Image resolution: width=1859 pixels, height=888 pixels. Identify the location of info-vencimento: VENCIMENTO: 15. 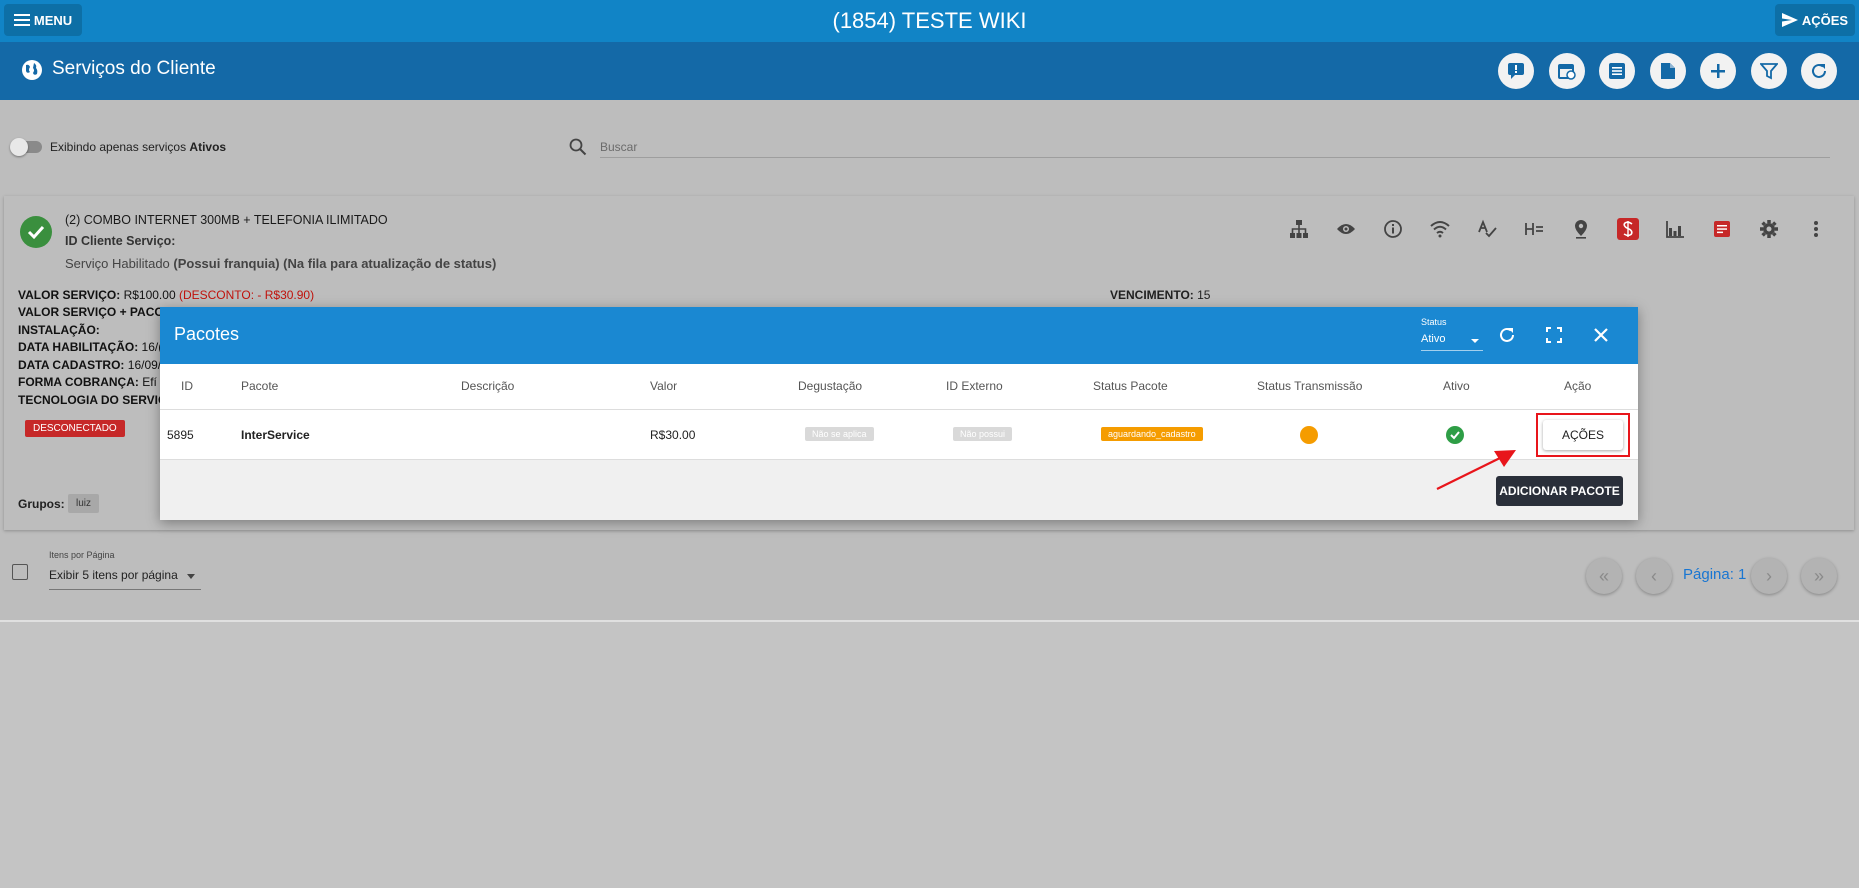
(1160, 295).